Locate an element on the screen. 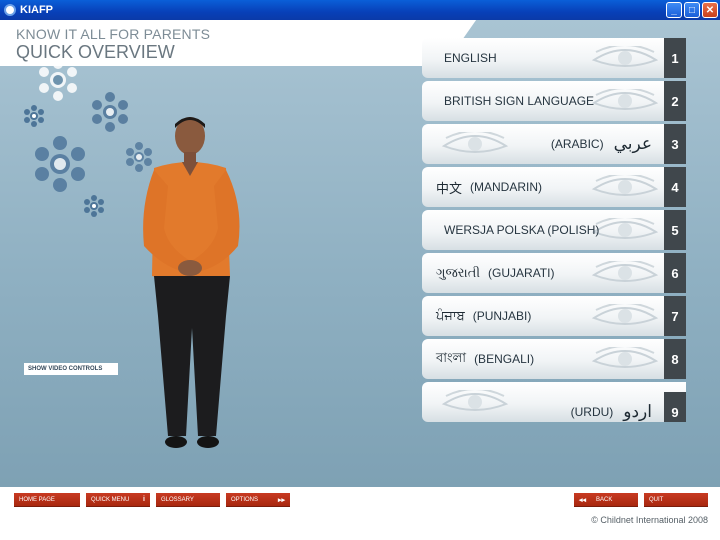  language-label: (PUNJABI) is located at coordinates (502, 316).